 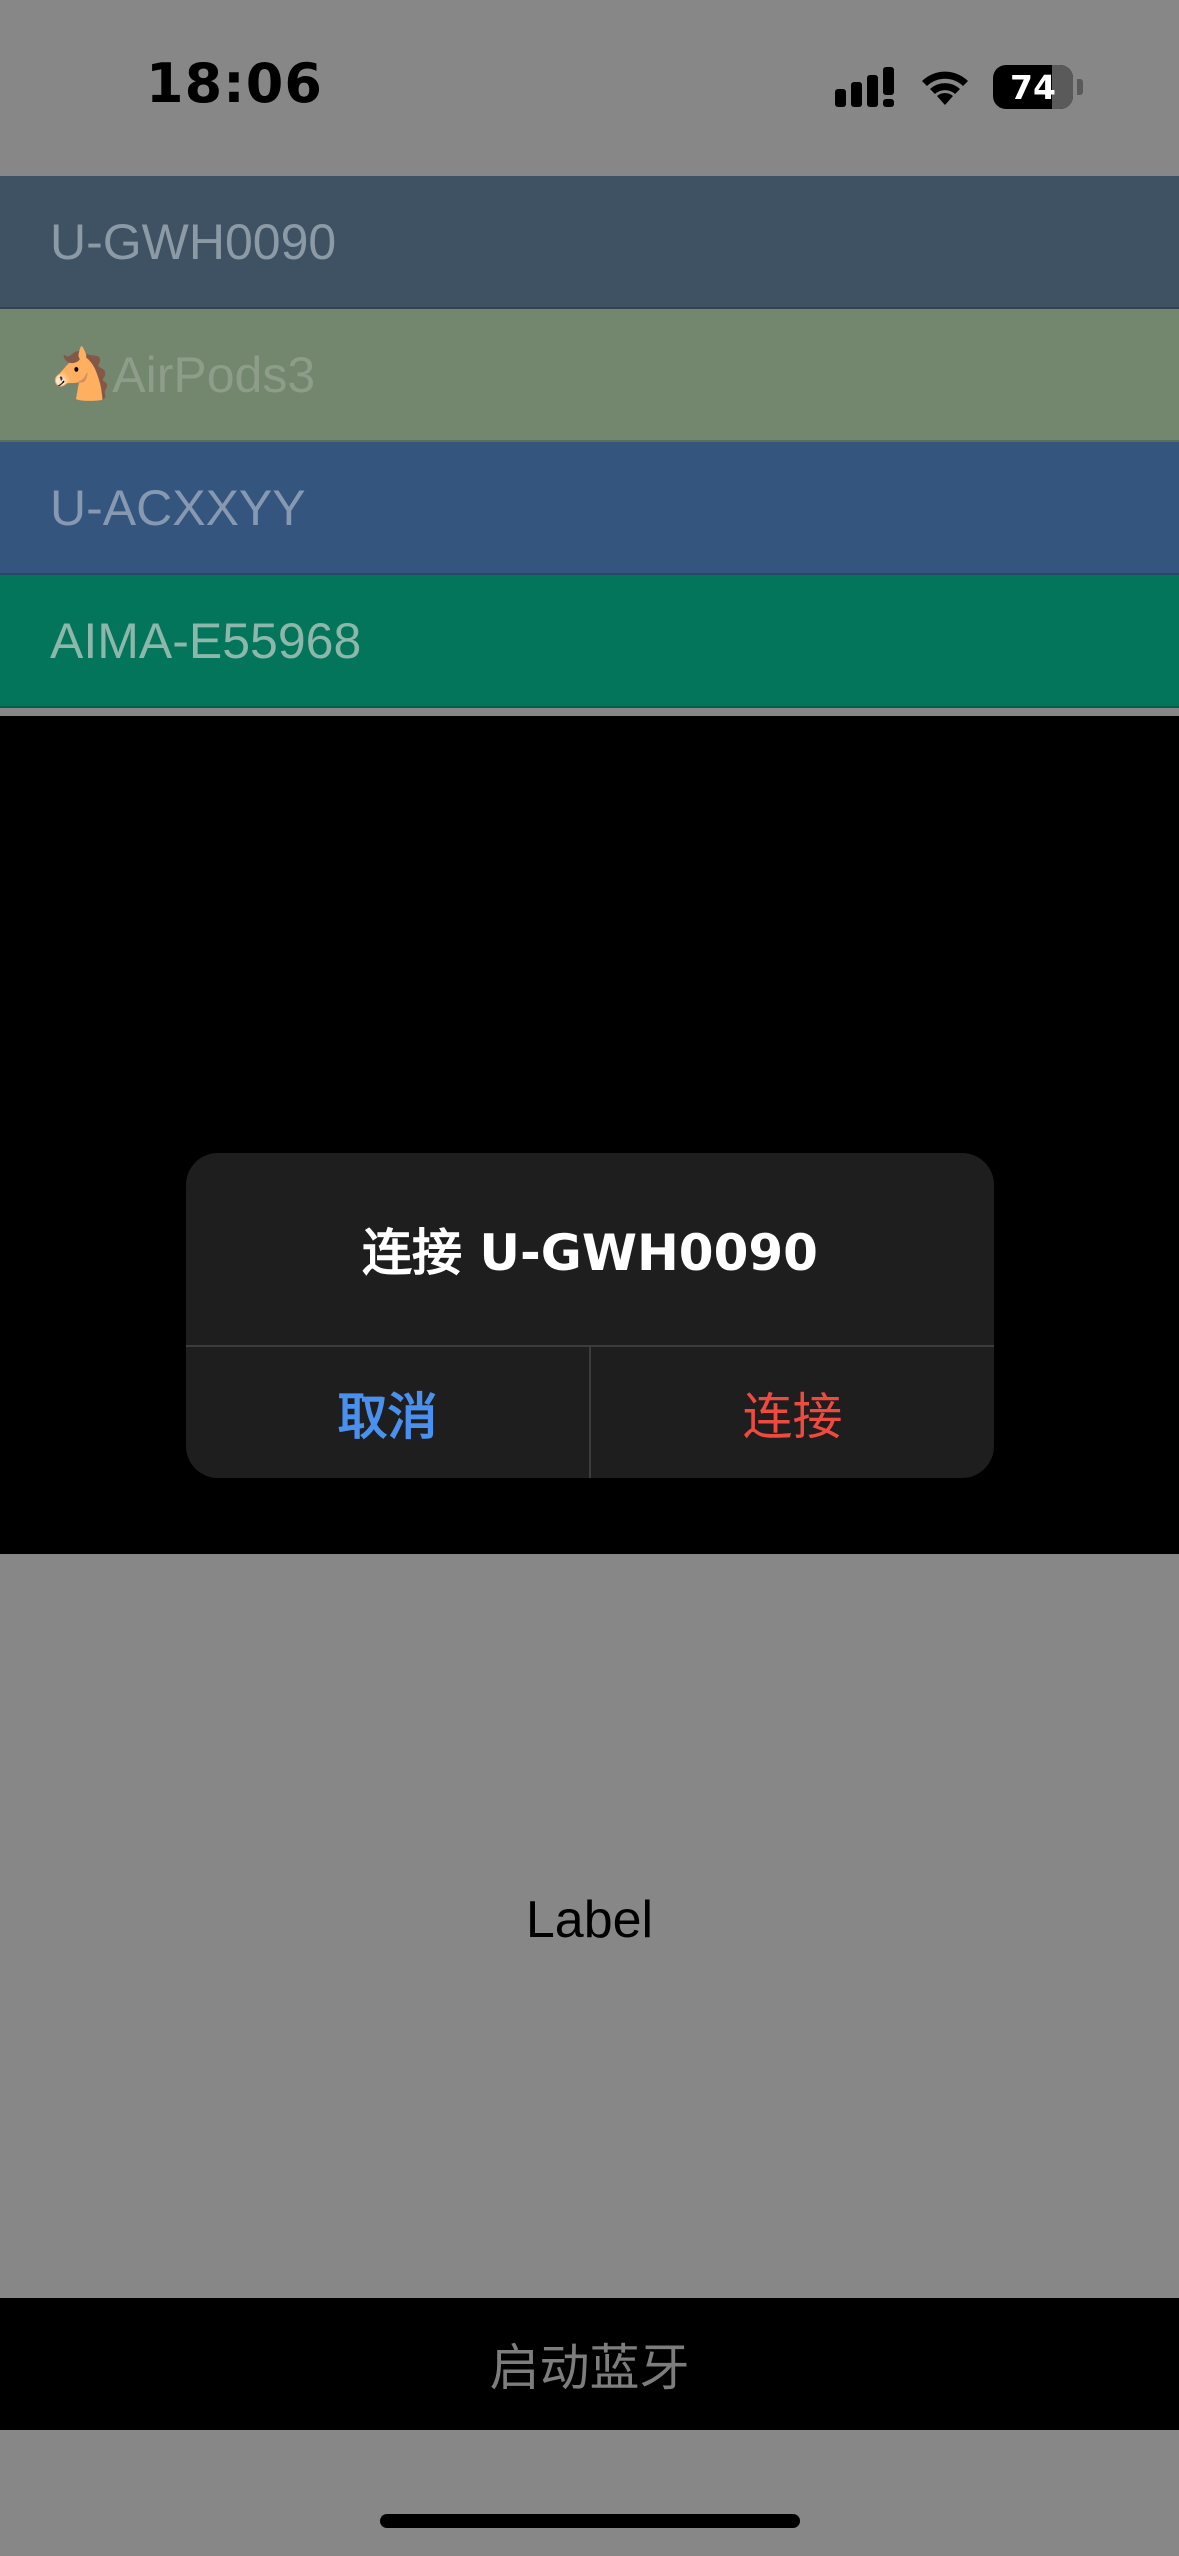 What do you see at coordinates (193, 241) in the screenshot?
I see `device-name: U-GWH0090` at bounding box center [193, 241].